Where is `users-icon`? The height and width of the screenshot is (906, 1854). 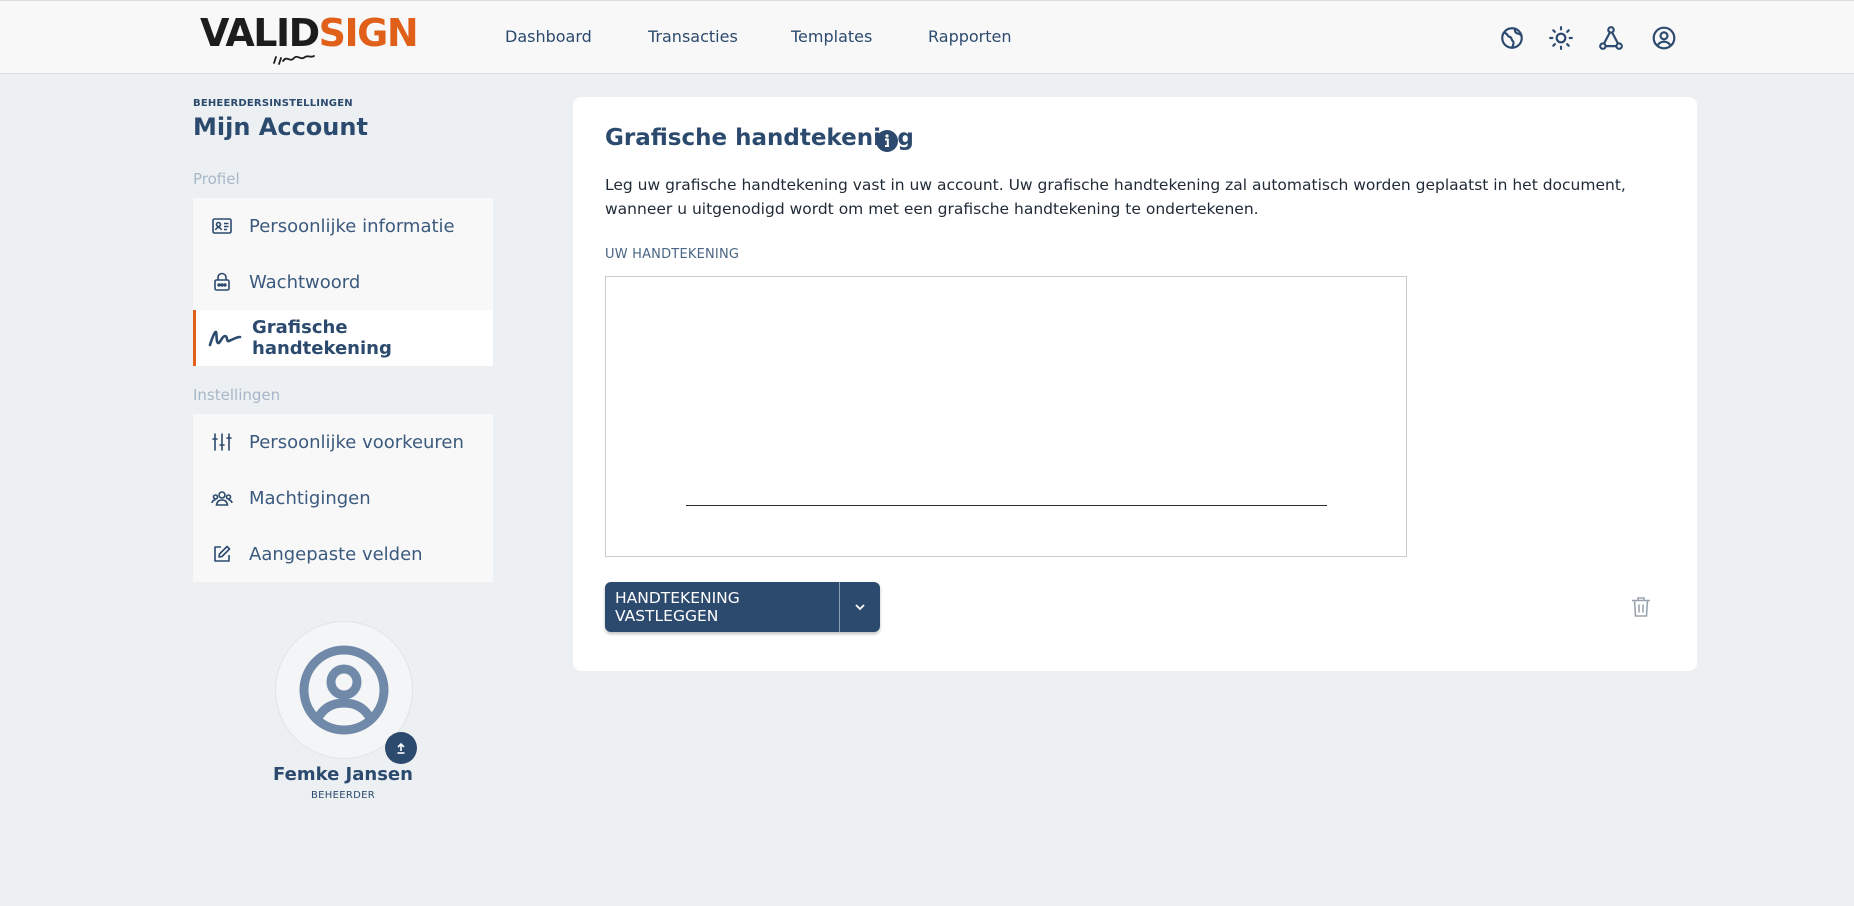
users-icon is located at coordinates (222, 498).